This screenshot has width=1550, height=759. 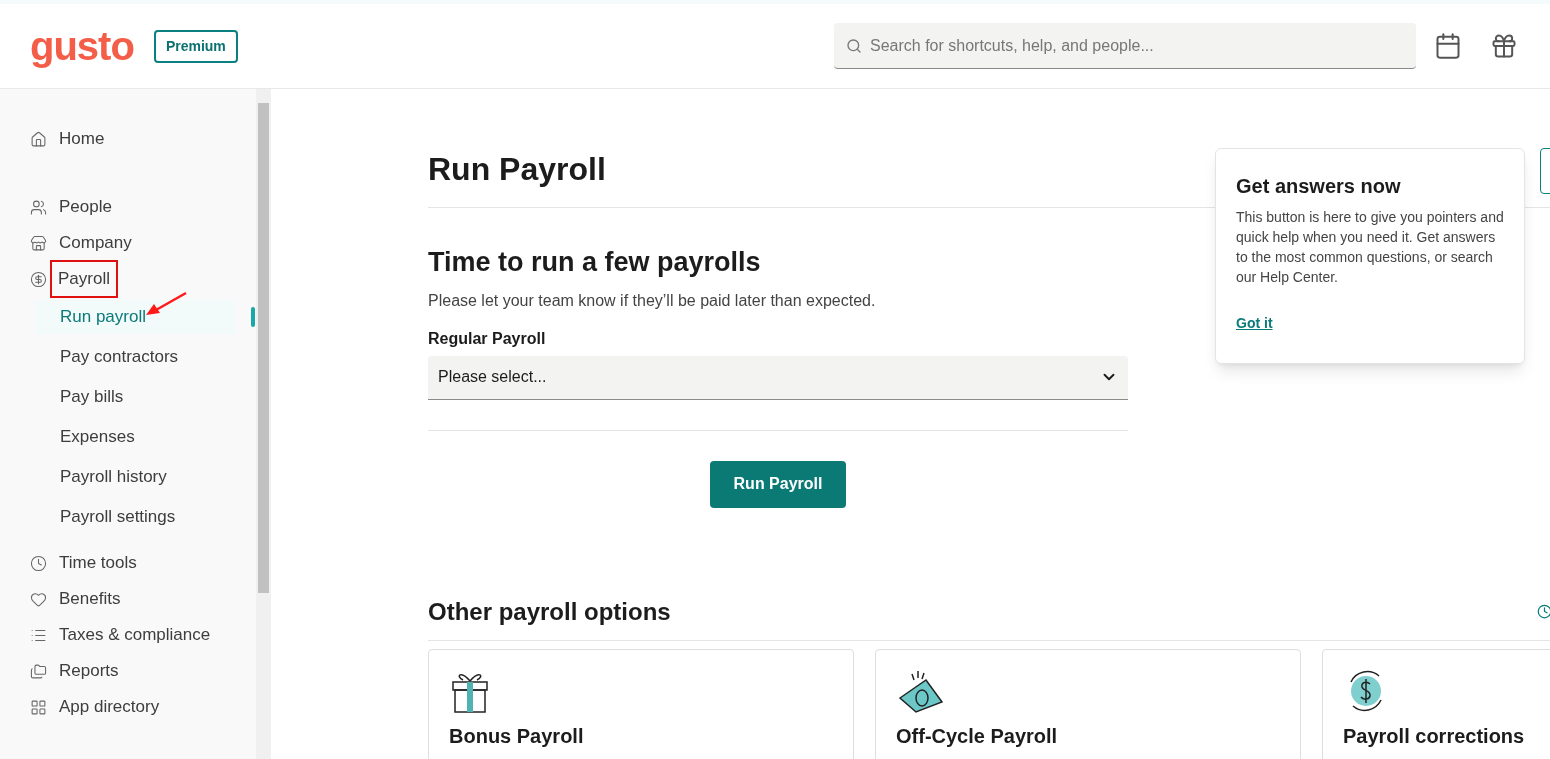 What do you see at coordinates (1448, 46) in the screenshot?
I see `calendar-icon` at bounding box center [1448, 46].